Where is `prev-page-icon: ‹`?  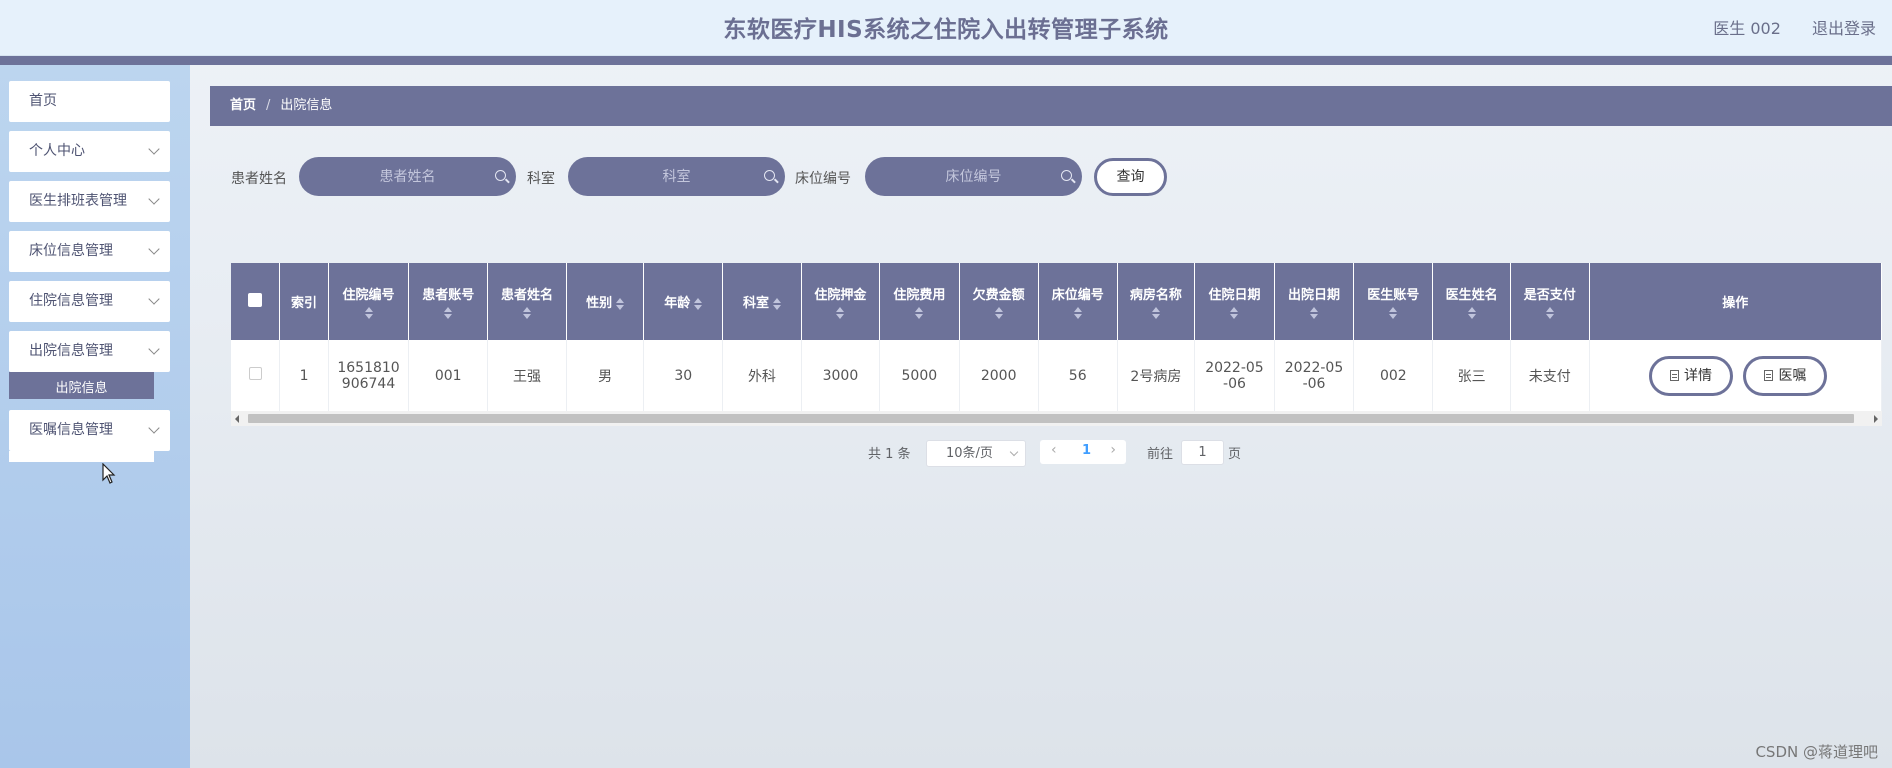 prev-page-icon: ‹ is located at coordinates (1054, 450).